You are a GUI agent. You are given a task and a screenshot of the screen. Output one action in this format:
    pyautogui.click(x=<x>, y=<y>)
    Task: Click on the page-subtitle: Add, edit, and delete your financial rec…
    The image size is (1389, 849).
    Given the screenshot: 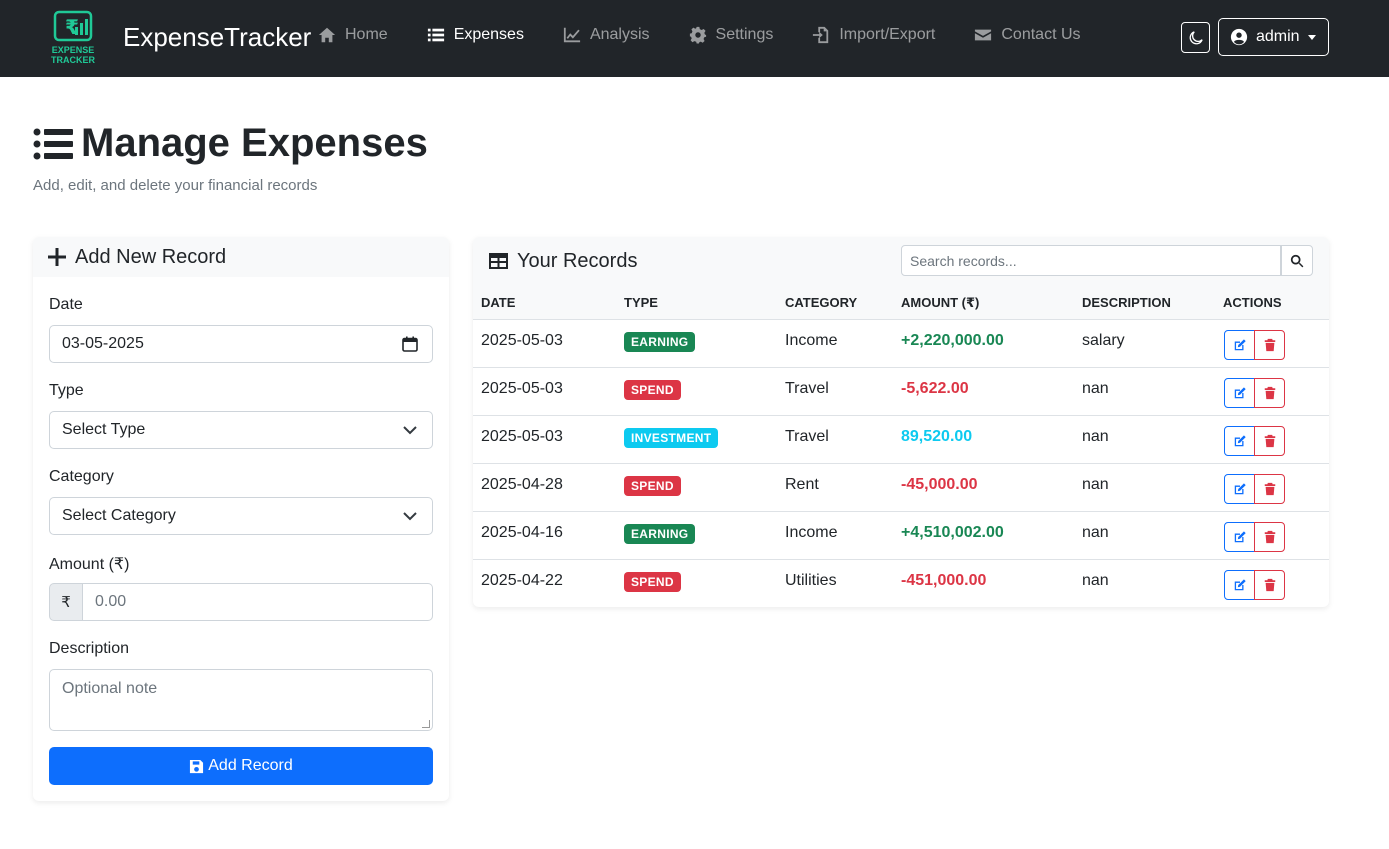 What is the action you would take?
    pyautogui.click(x=175, y=185)
    